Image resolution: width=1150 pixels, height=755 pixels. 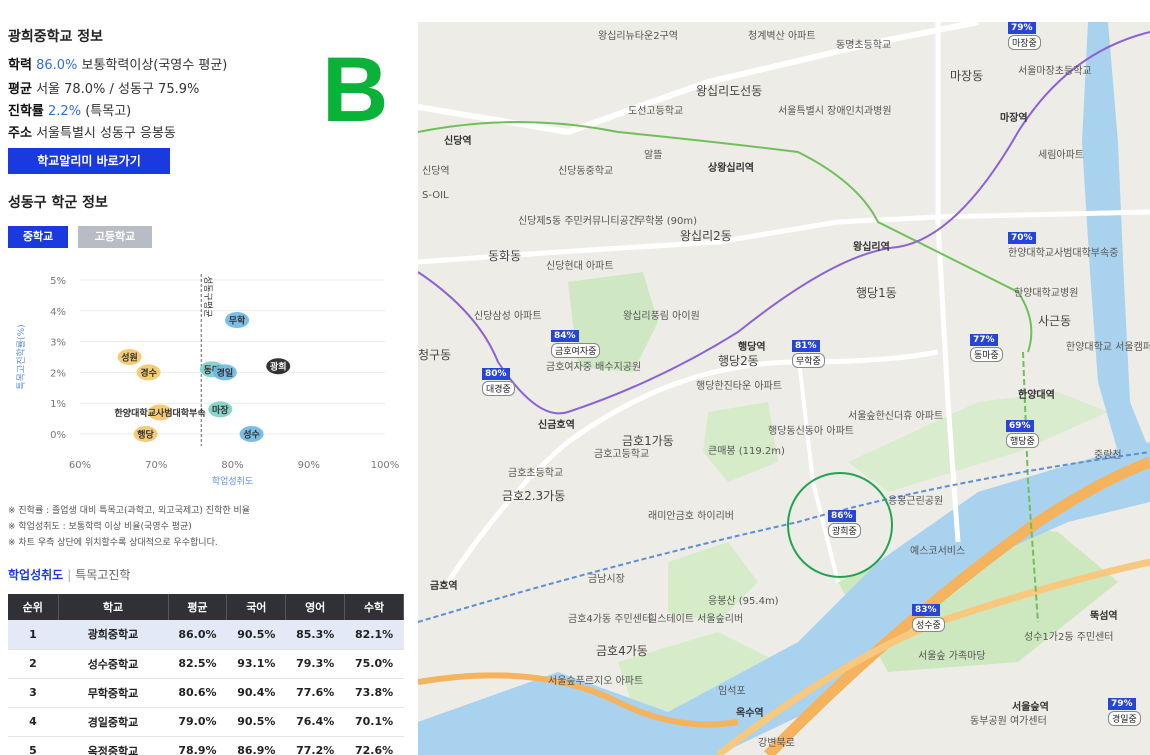 I want to click on cell-english: 77.2%, so click(x=315, y=745).